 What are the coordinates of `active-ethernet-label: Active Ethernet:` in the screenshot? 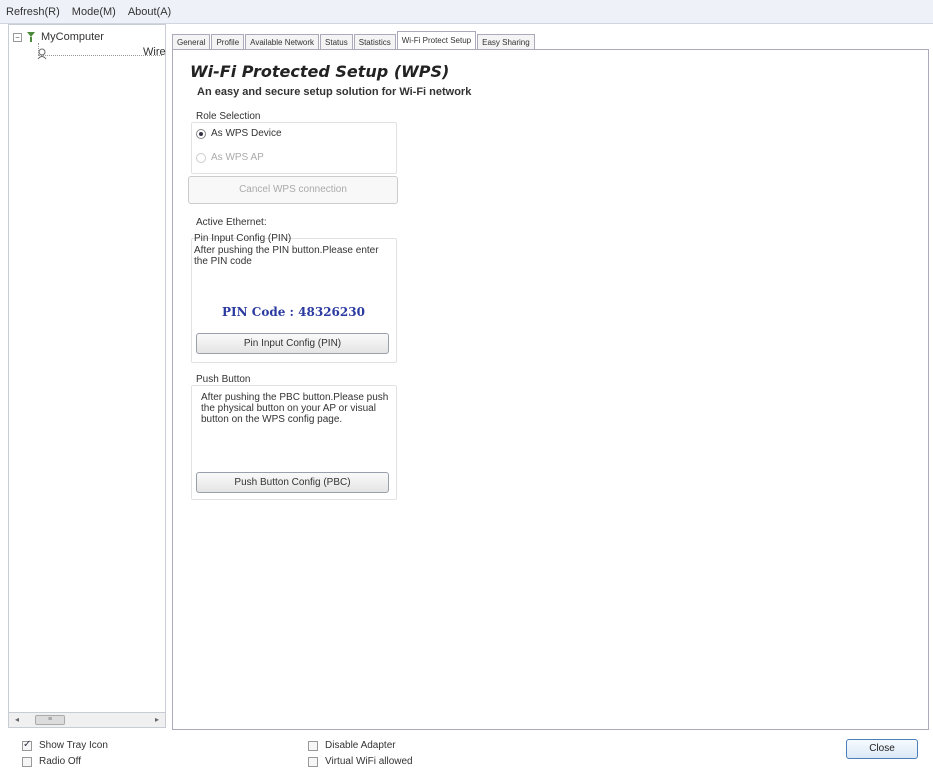 It's located at (231, 222).